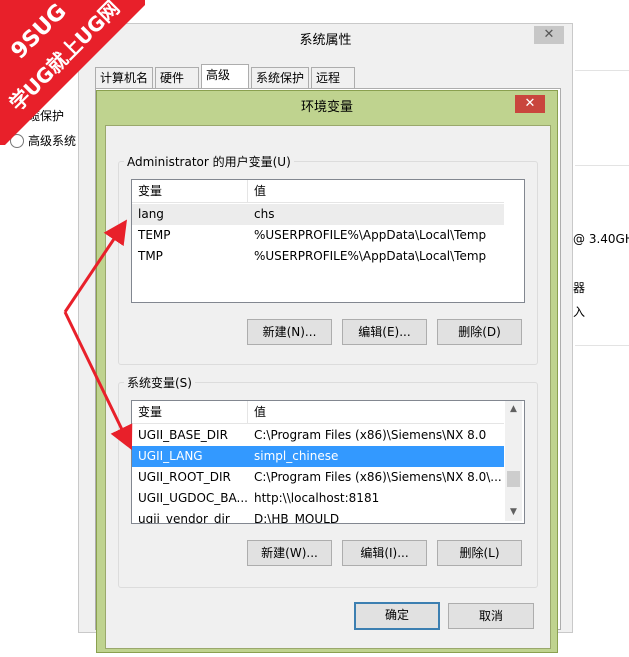  I want to click on system-variable-row-selected: UGII_LANG simpl_chinese, so click(318, 456).